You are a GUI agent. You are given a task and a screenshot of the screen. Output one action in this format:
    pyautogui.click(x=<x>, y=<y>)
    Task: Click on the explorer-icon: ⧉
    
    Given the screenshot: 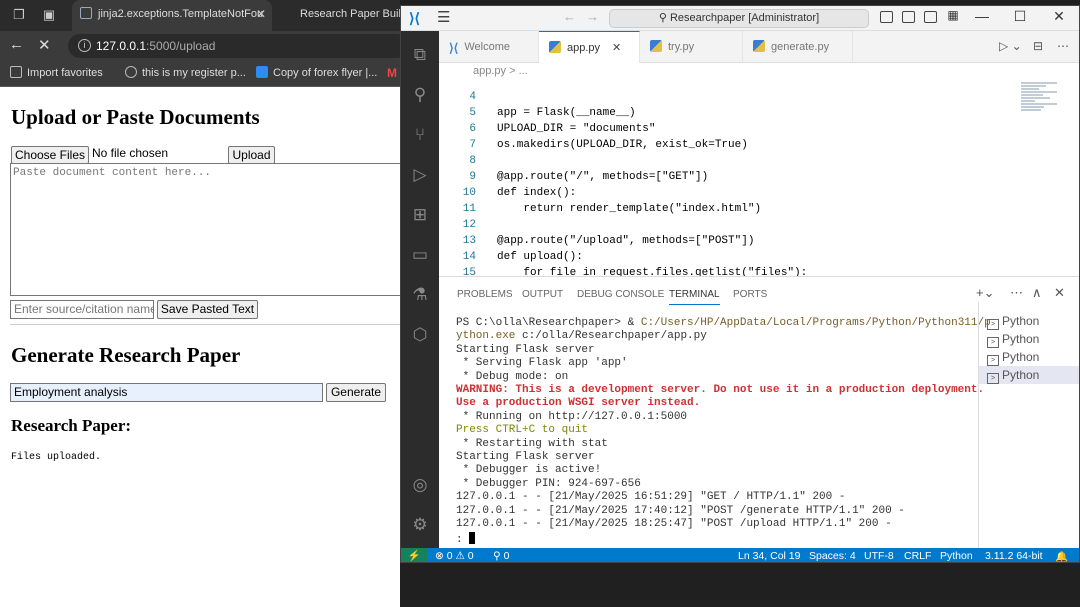 What is the action you would take?
    pyautogui.click(x=420, y=55)
    